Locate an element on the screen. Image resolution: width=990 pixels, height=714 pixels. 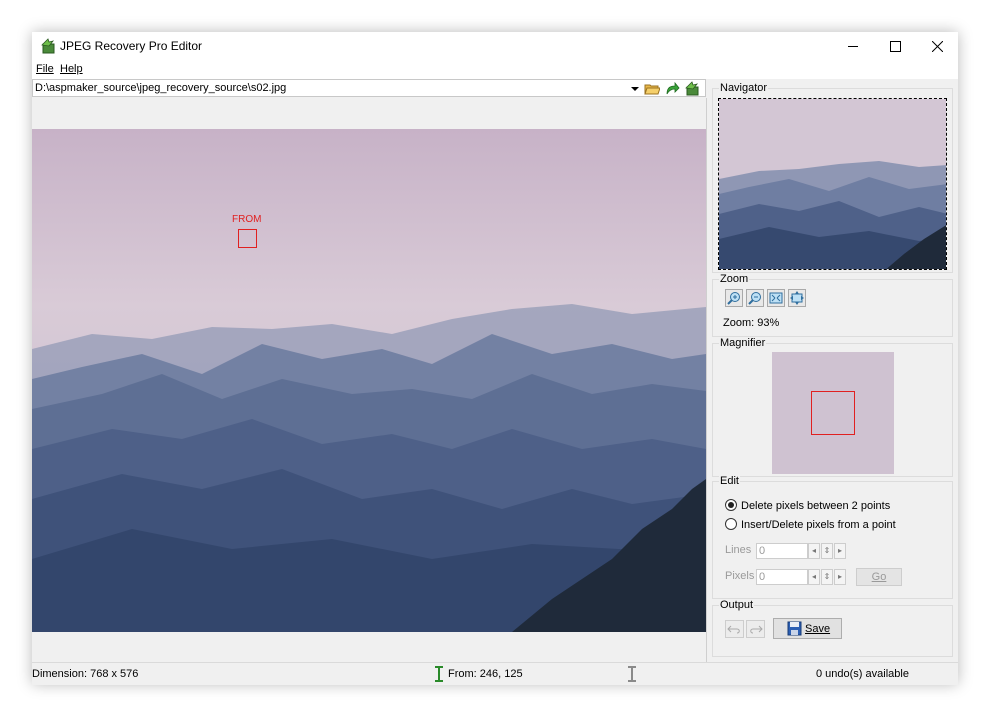
close-button is located at coordinates (937, 46).